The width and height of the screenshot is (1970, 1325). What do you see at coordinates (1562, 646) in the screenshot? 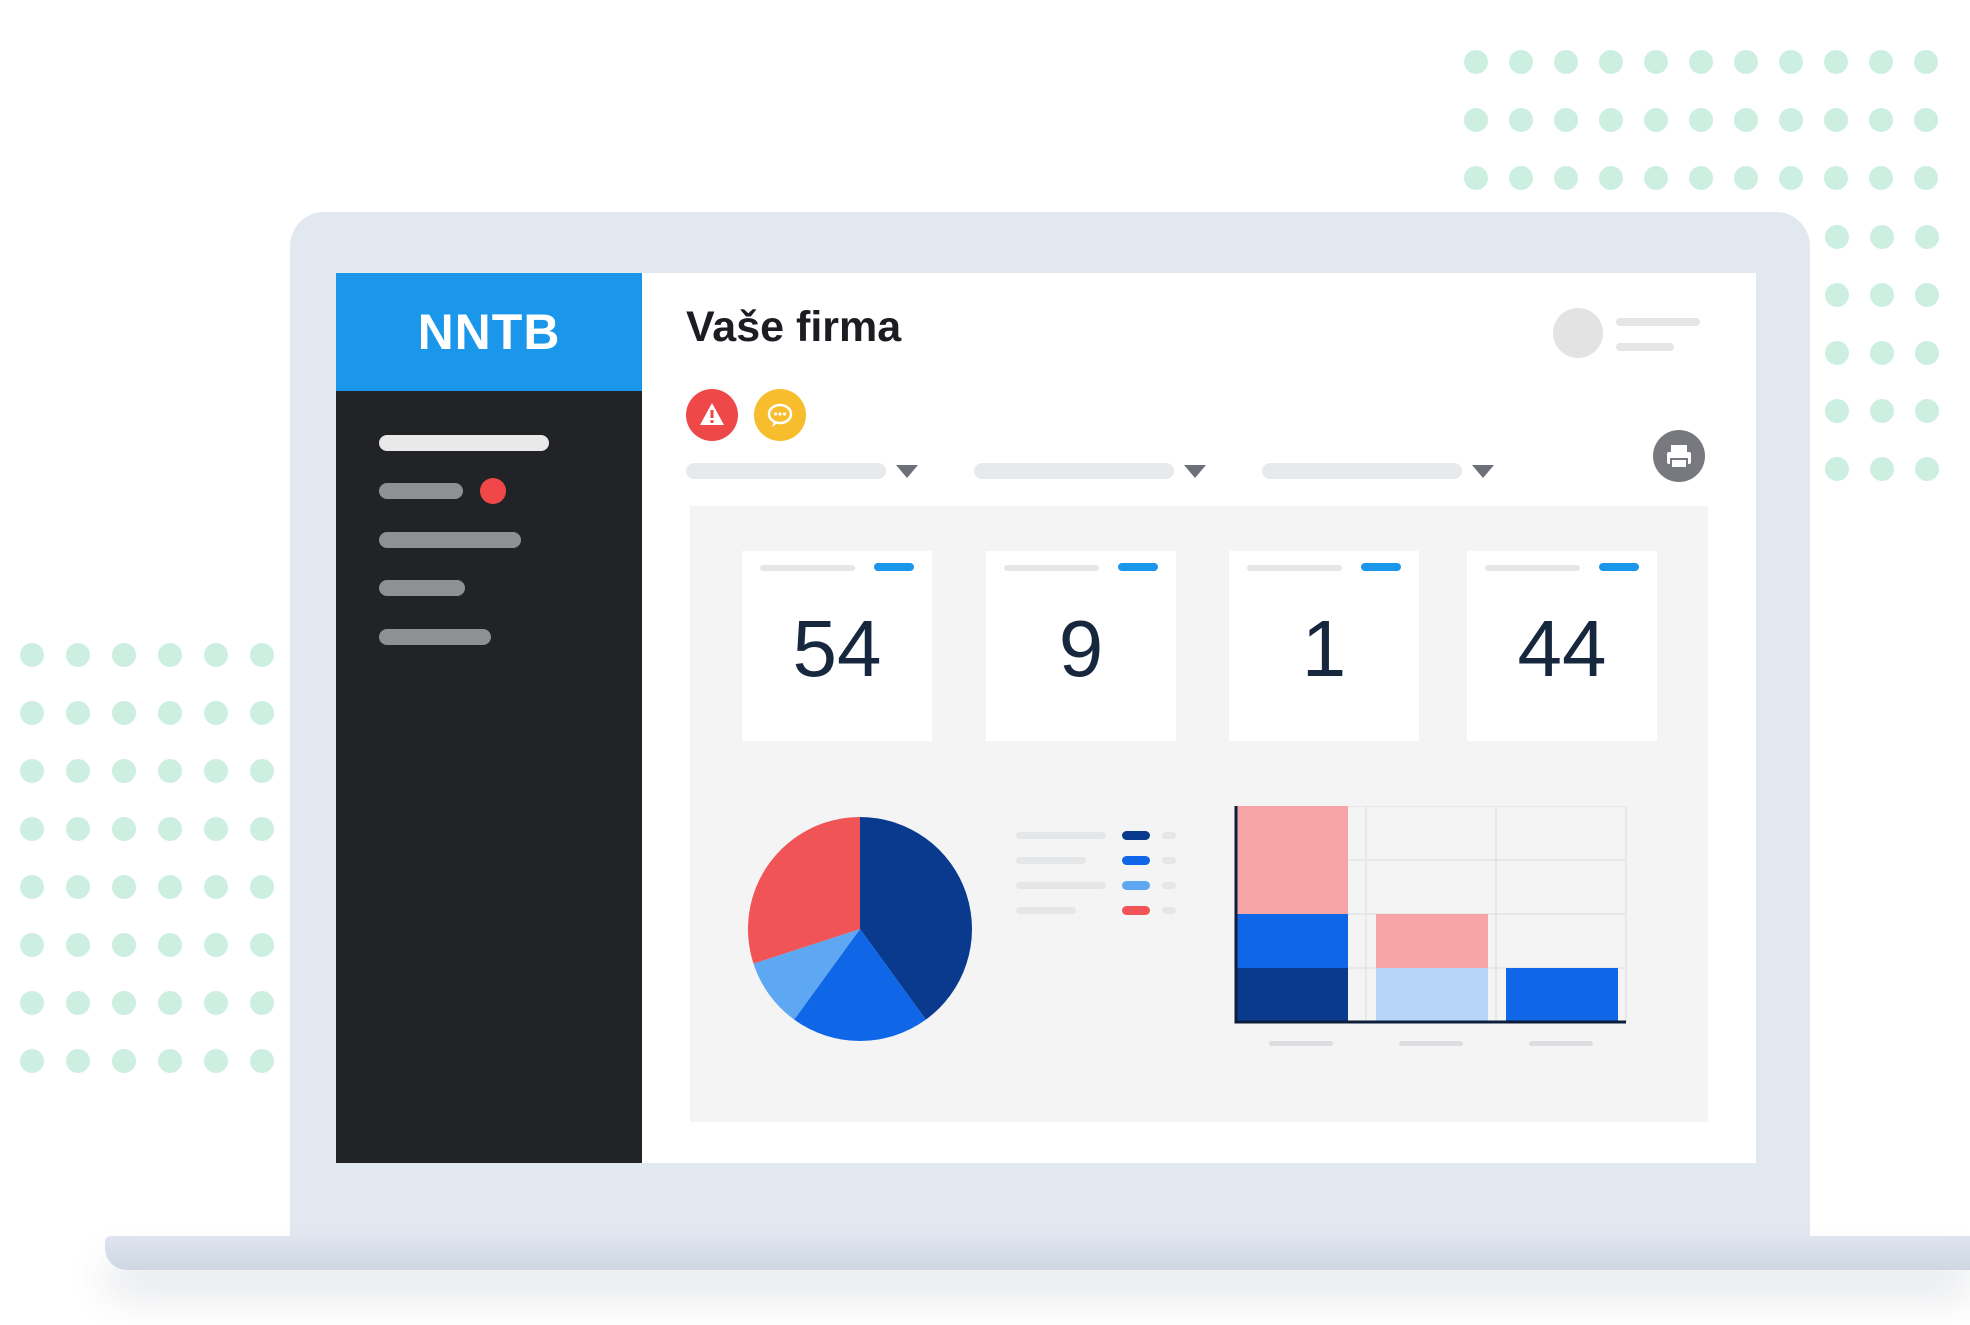
I see `stat-card-4: 44` at bounding box center [1562, 646].